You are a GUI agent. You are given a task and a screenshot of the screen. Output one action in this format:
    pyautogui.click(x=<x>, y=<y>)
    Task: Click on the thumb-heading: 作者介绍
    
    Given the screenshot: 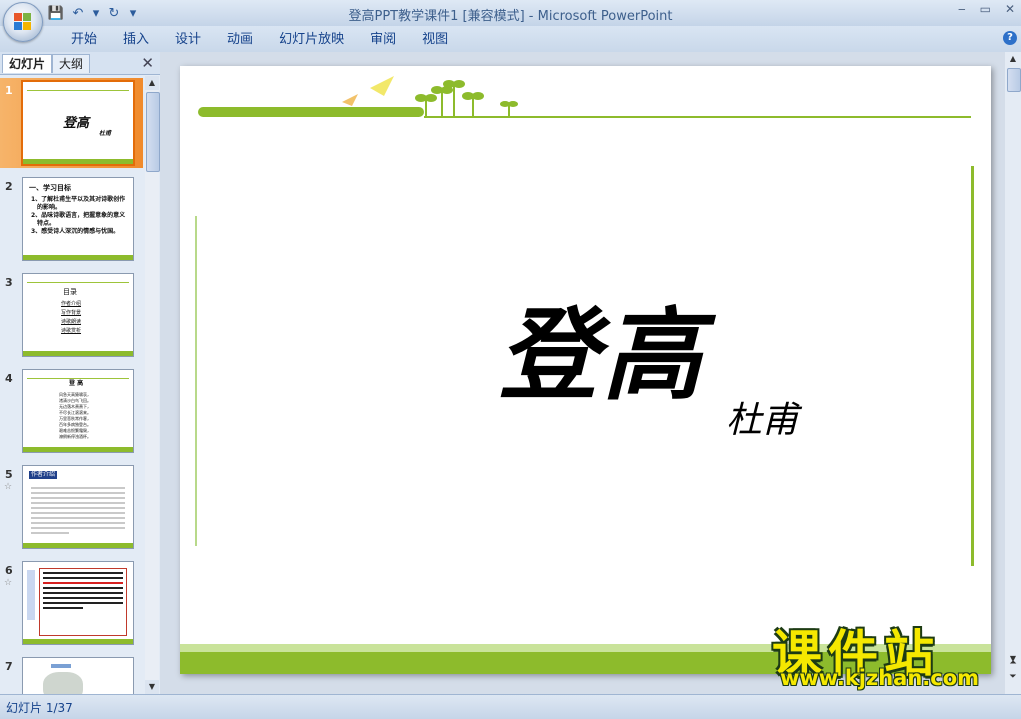 What is the action you would take?
    pyautogui.click(x=43, y=475)
    